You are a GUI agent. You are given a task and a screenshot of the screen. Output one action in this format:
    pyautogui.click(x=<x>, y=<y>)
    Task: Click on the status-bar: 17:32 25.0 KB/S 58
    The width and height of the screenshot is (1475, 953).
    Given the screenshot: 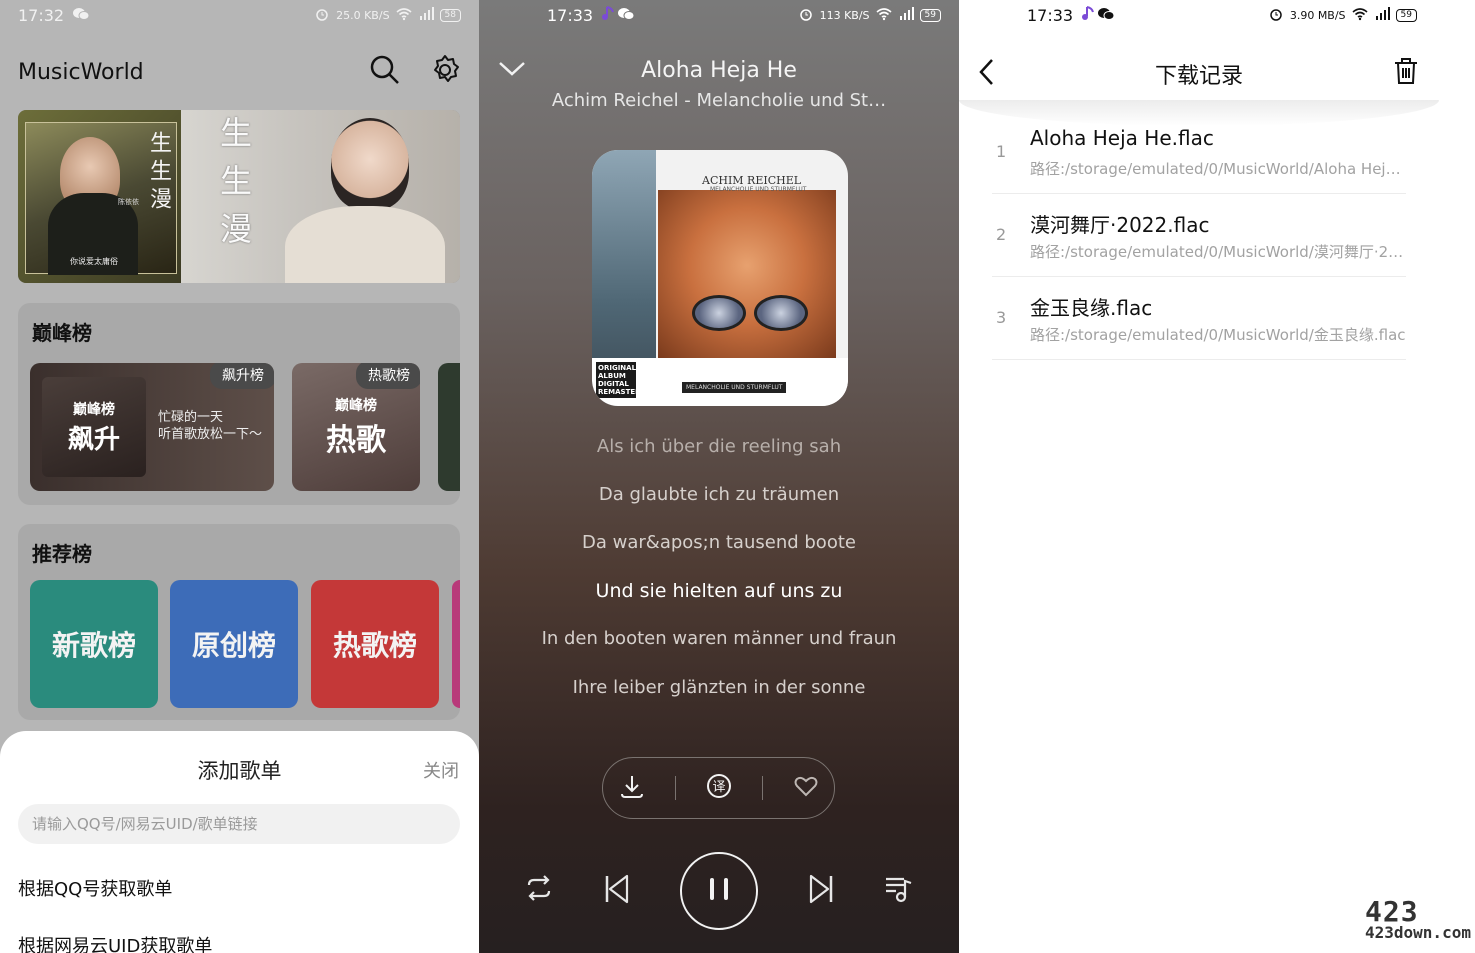 What is the action you would take?
    pyautogui.click(x=239, y=15)
    